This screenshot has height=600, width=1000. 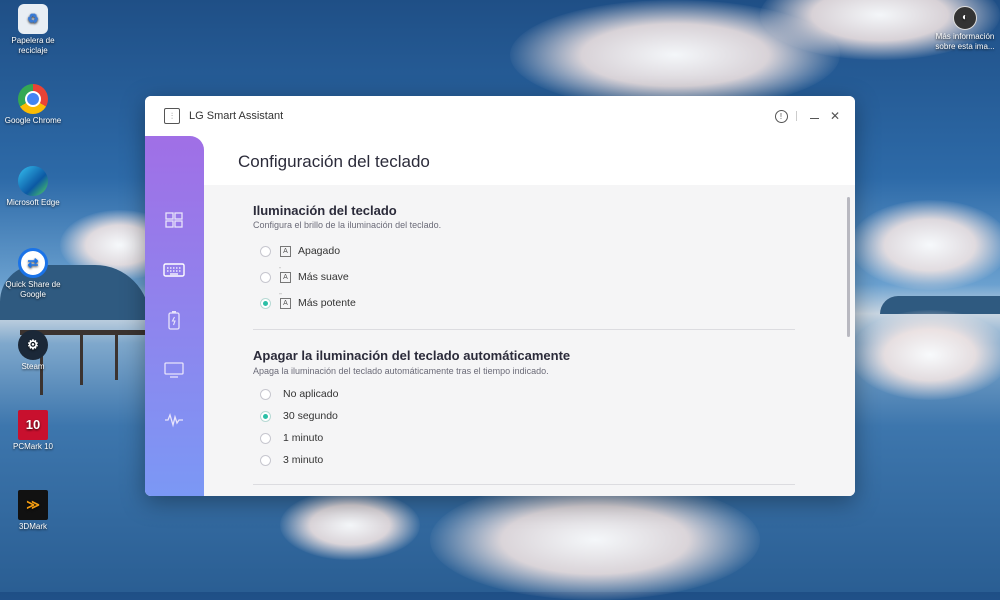 I want to click on scrollbar-thumb, so click(x=848, y=267).